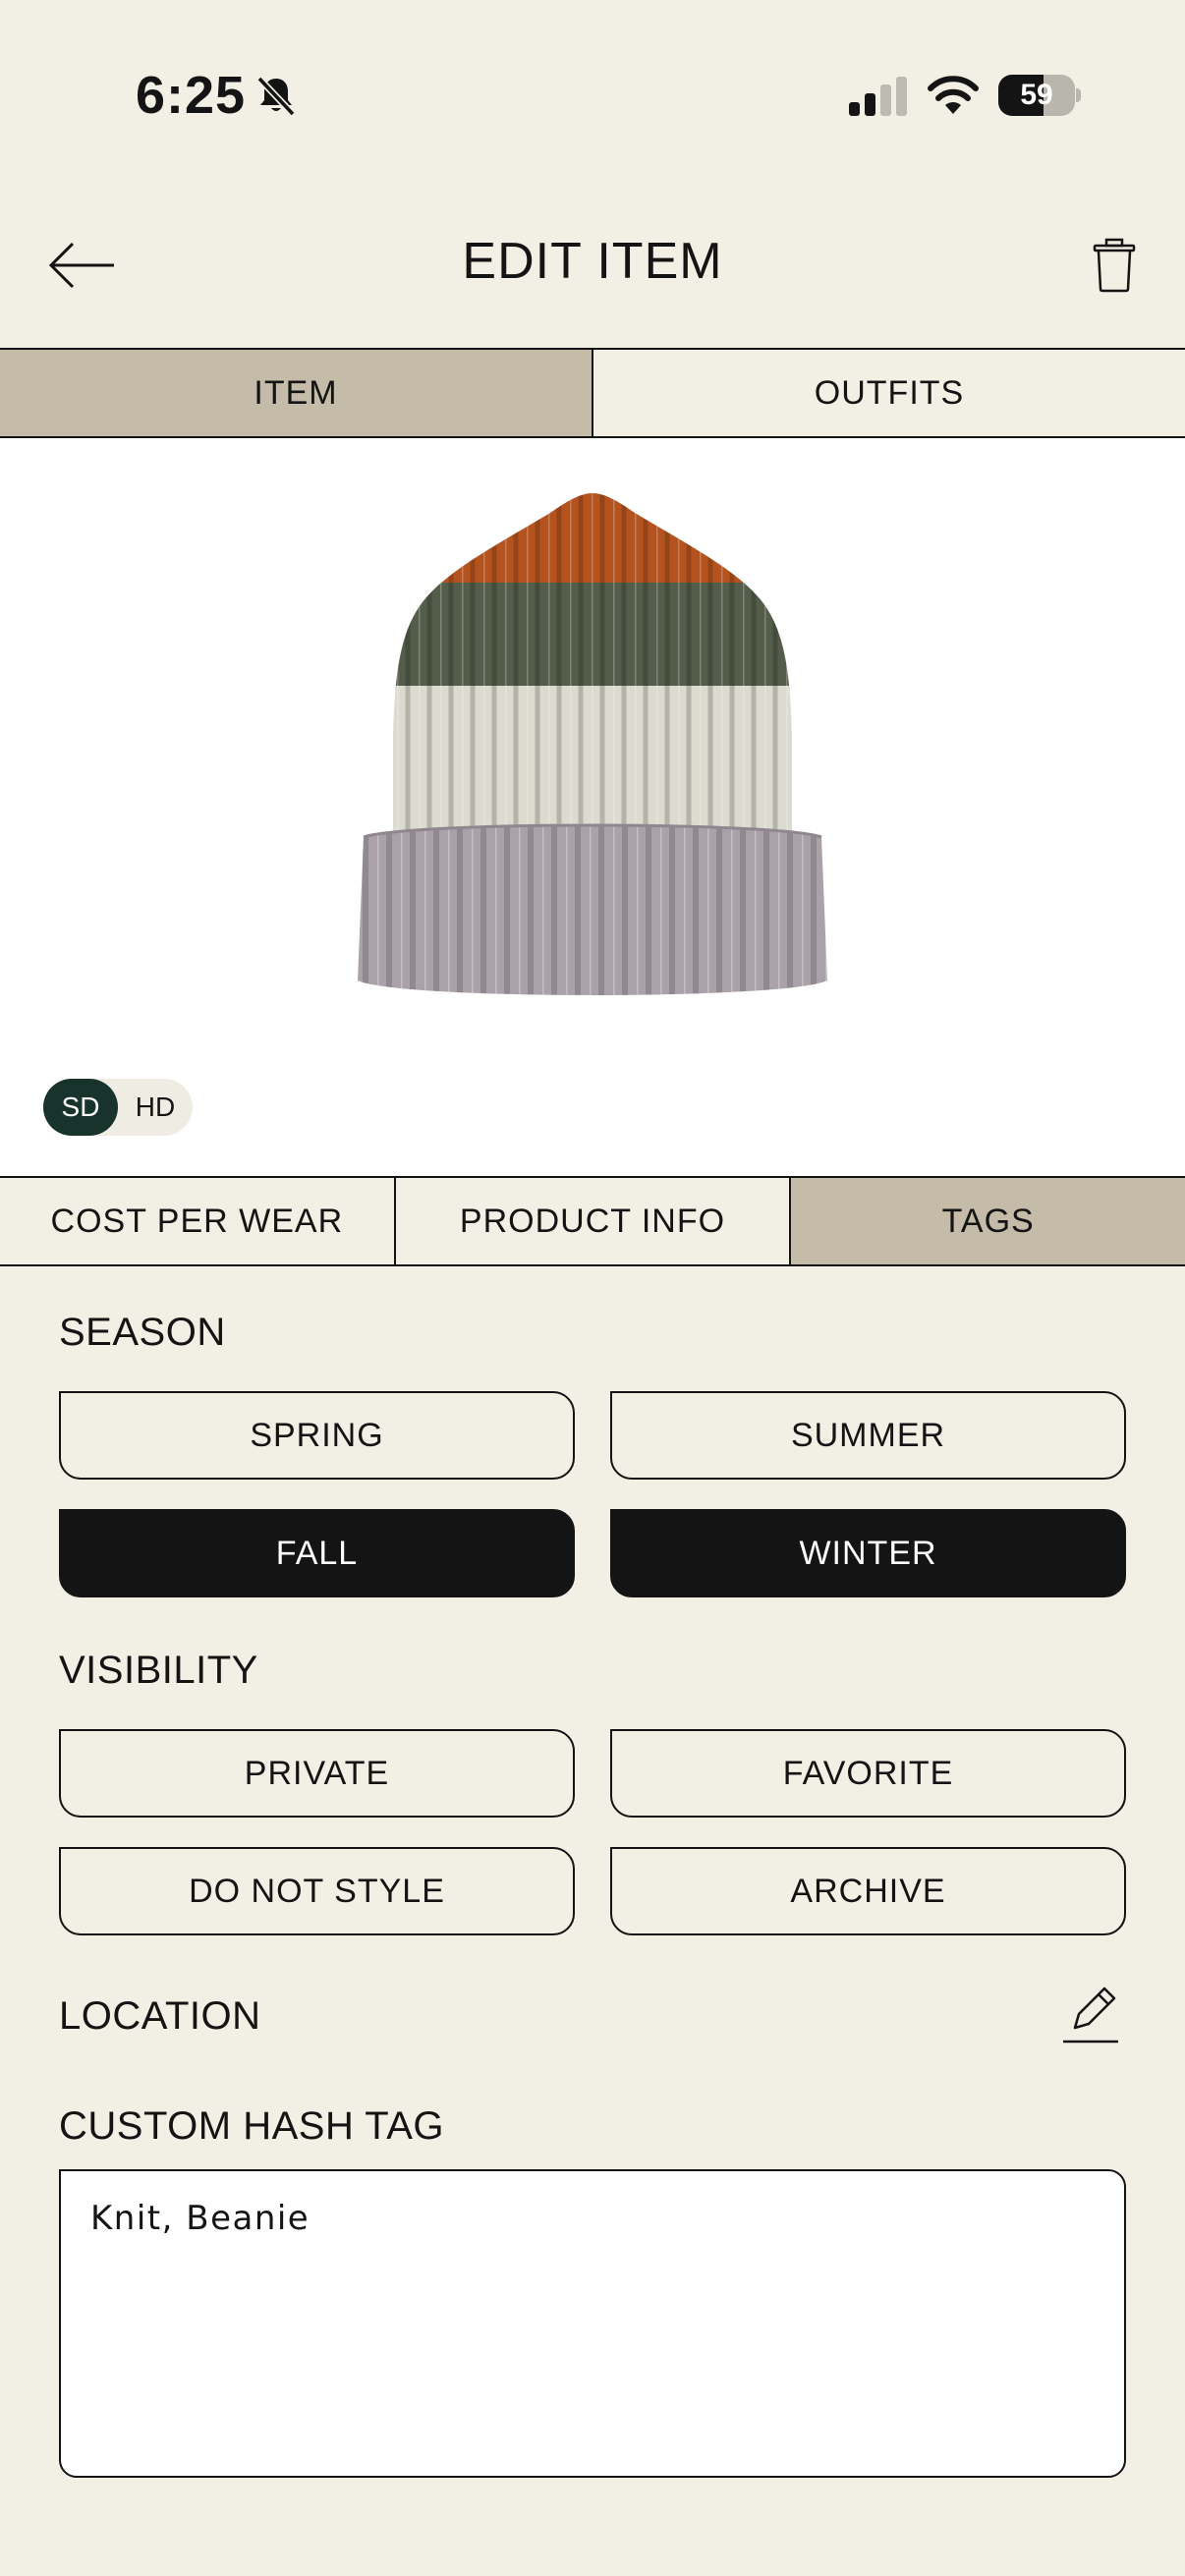  Describe the element at coordinates (276, 96) in the screenshot. I see `bell-slash-icon` at that location.